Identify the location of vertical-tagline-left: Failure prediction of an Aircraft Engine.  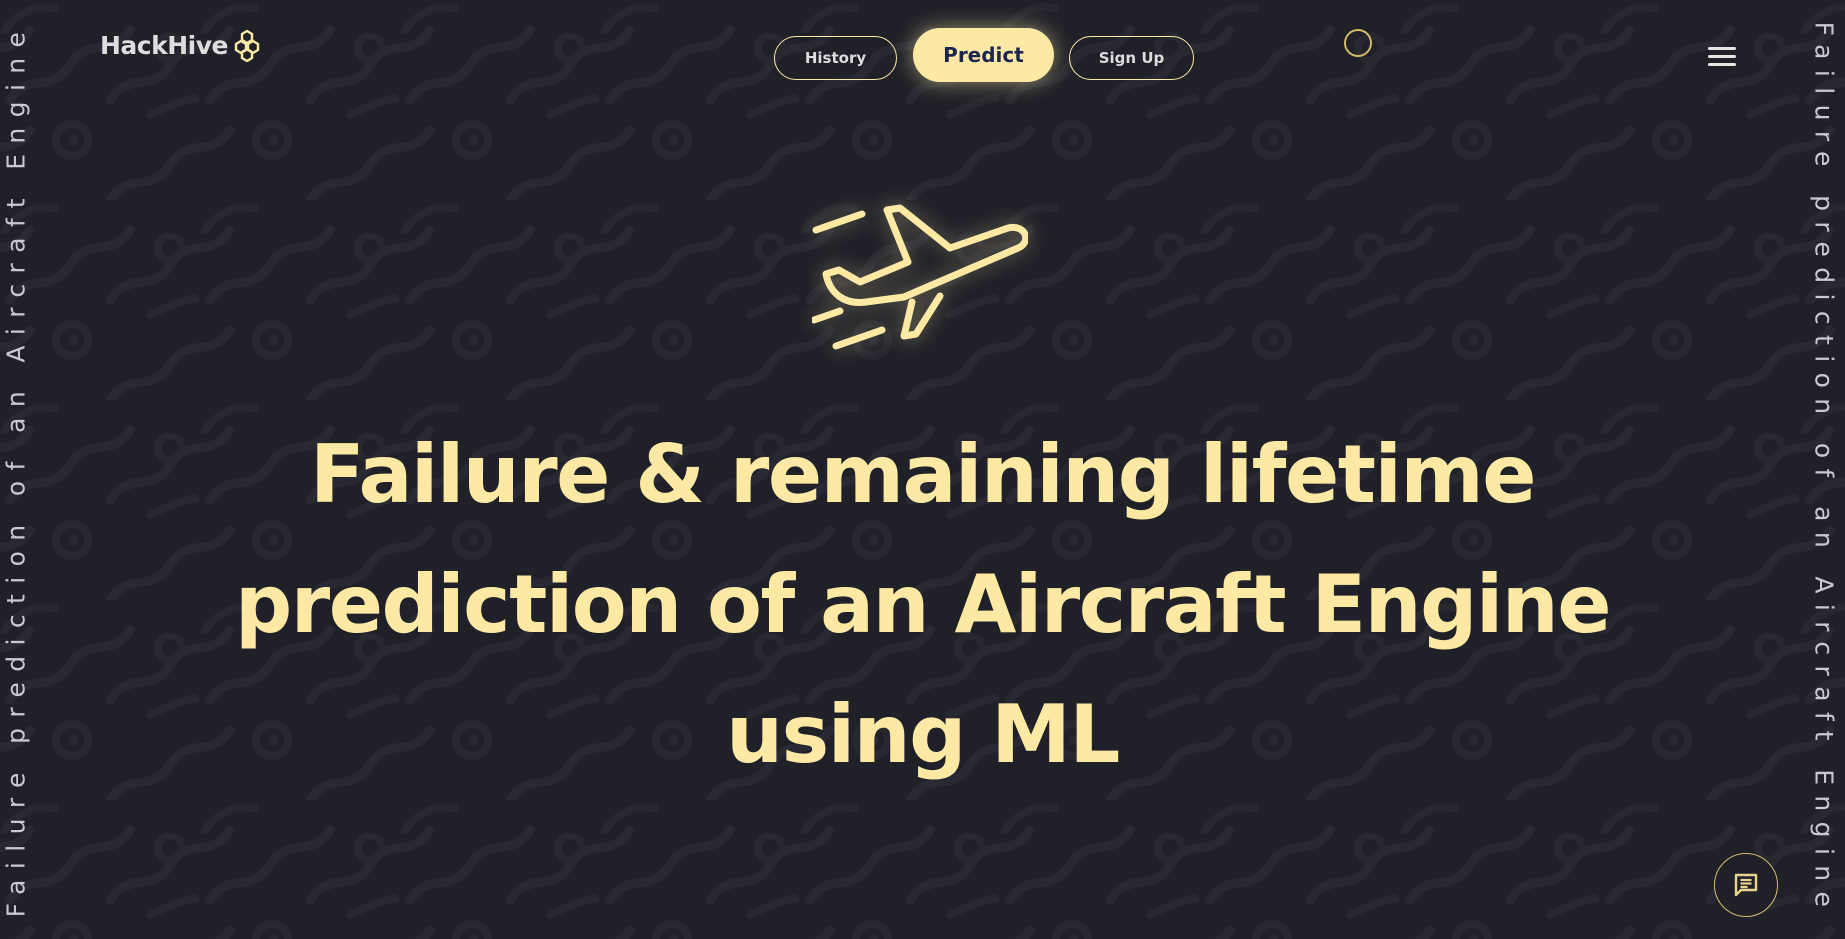
(18, 469).